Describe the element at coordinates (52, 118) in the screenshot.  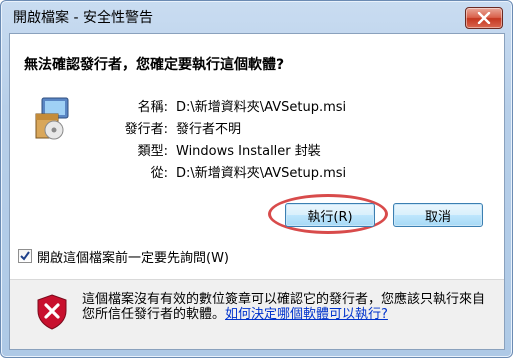
I see `installer-package-icon` at that location.